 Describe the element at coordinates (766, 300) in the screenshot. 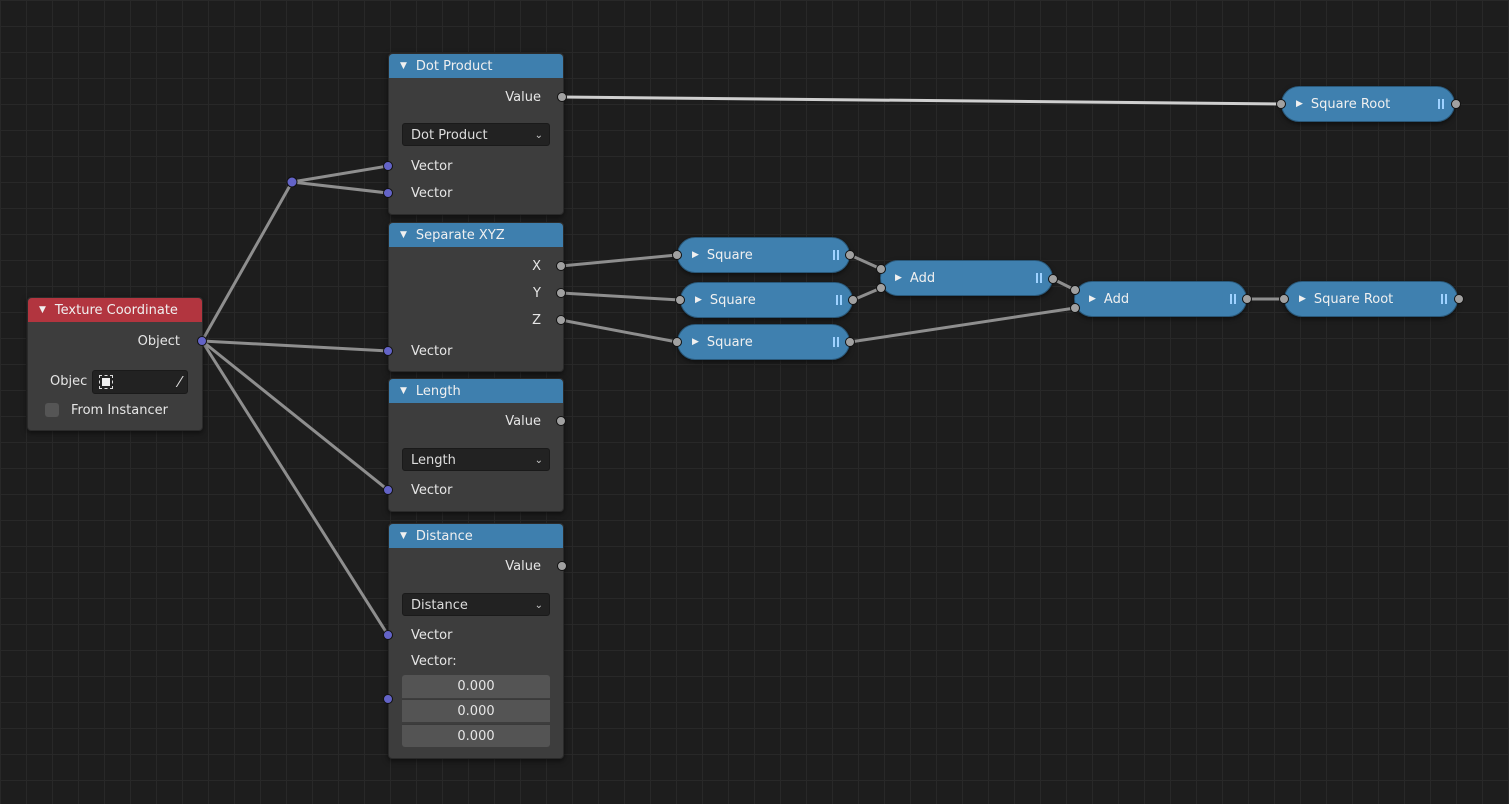

I see `node-square-y: ▶ Square` at that location.